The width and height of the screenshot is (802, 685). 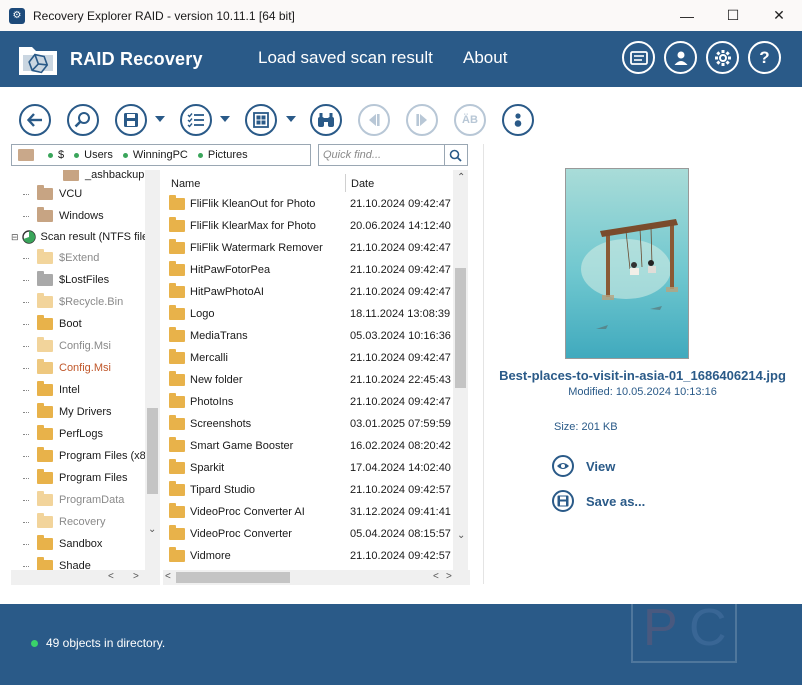 What do you see at coordinates (308, 270) in the screenshot?
I see `file-list-row: HitPawFotorPea 21.10.2024 09:42:47` at bounding box center [308, 270].